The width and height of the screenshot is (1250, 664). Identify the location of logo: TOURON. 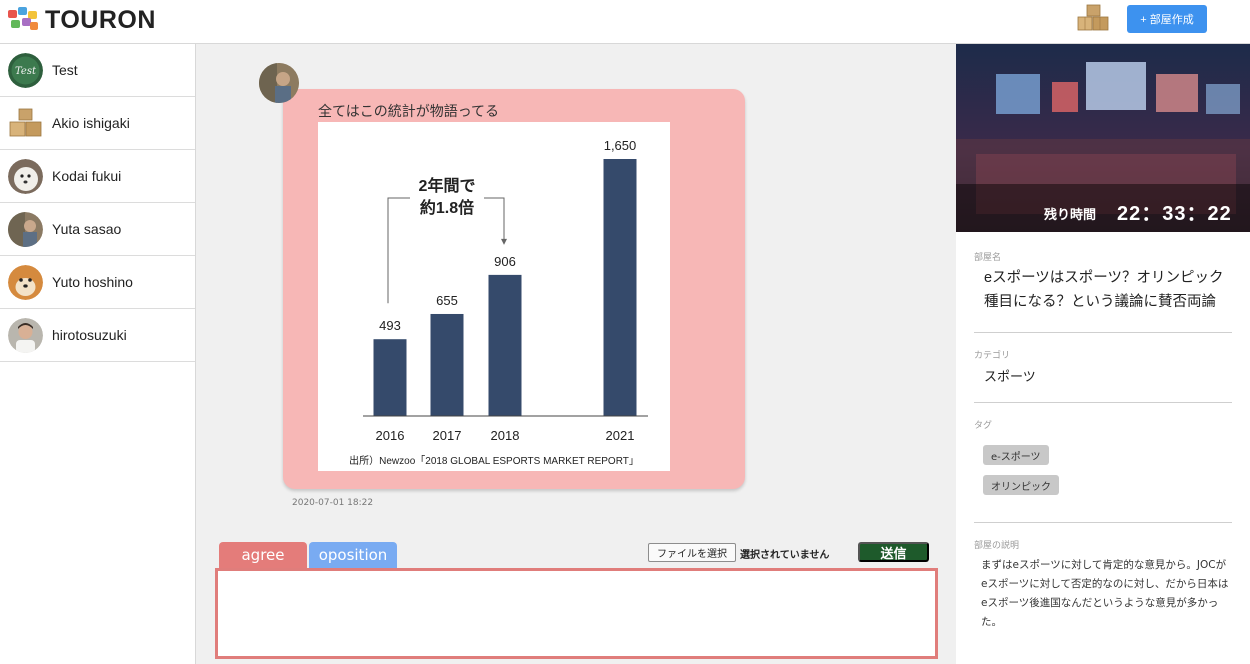
(81, 20).